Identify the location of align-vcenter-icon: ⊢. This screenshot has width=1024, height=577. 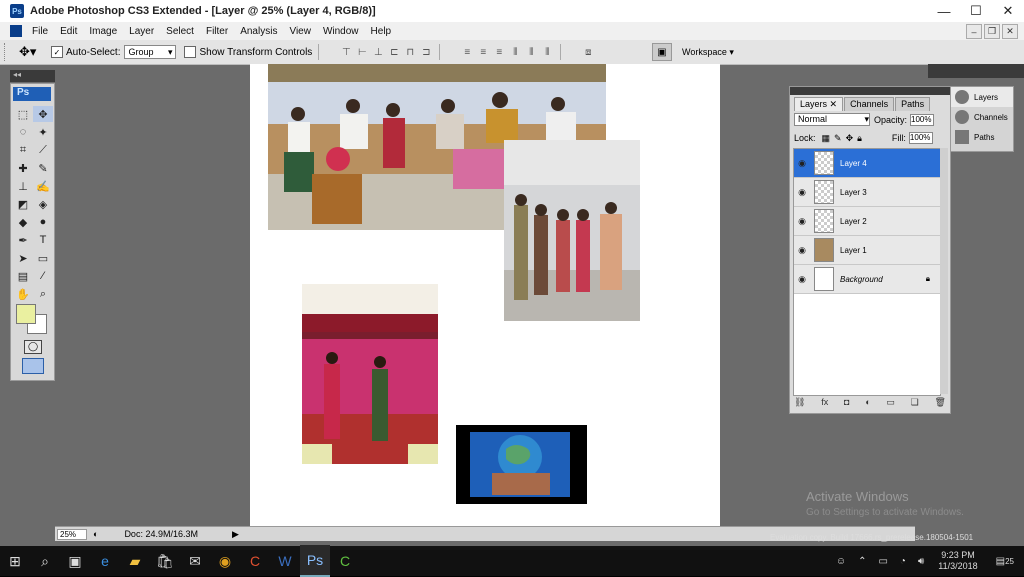
(362, 52).